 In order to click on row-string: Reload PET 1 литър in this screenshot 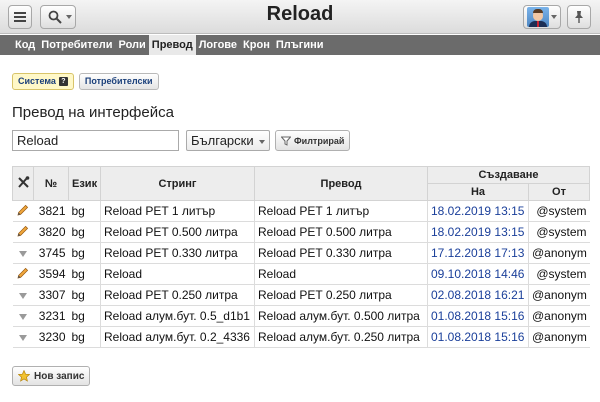, I will do `click(177, 211)`.